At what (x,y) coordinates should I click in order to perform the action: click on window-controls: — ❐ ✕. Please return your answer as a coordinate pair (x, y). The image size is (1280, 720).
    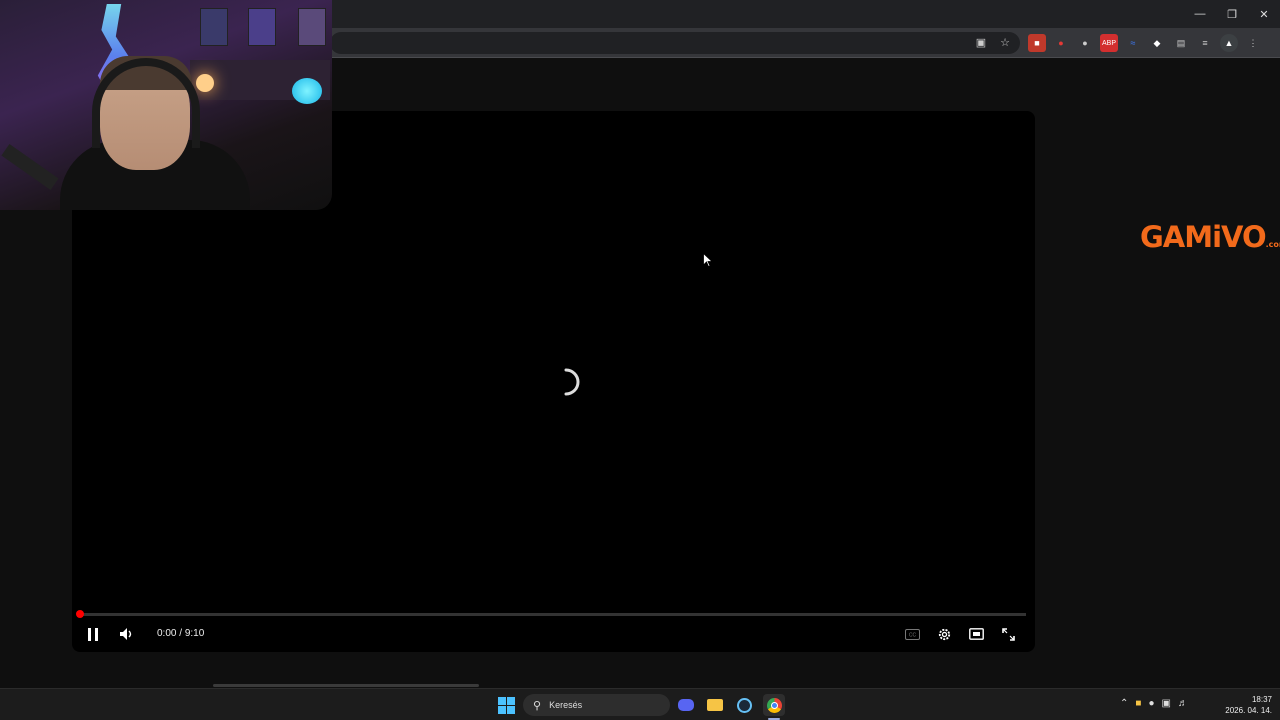
    Looking at the image, I should click on (1232, 14).